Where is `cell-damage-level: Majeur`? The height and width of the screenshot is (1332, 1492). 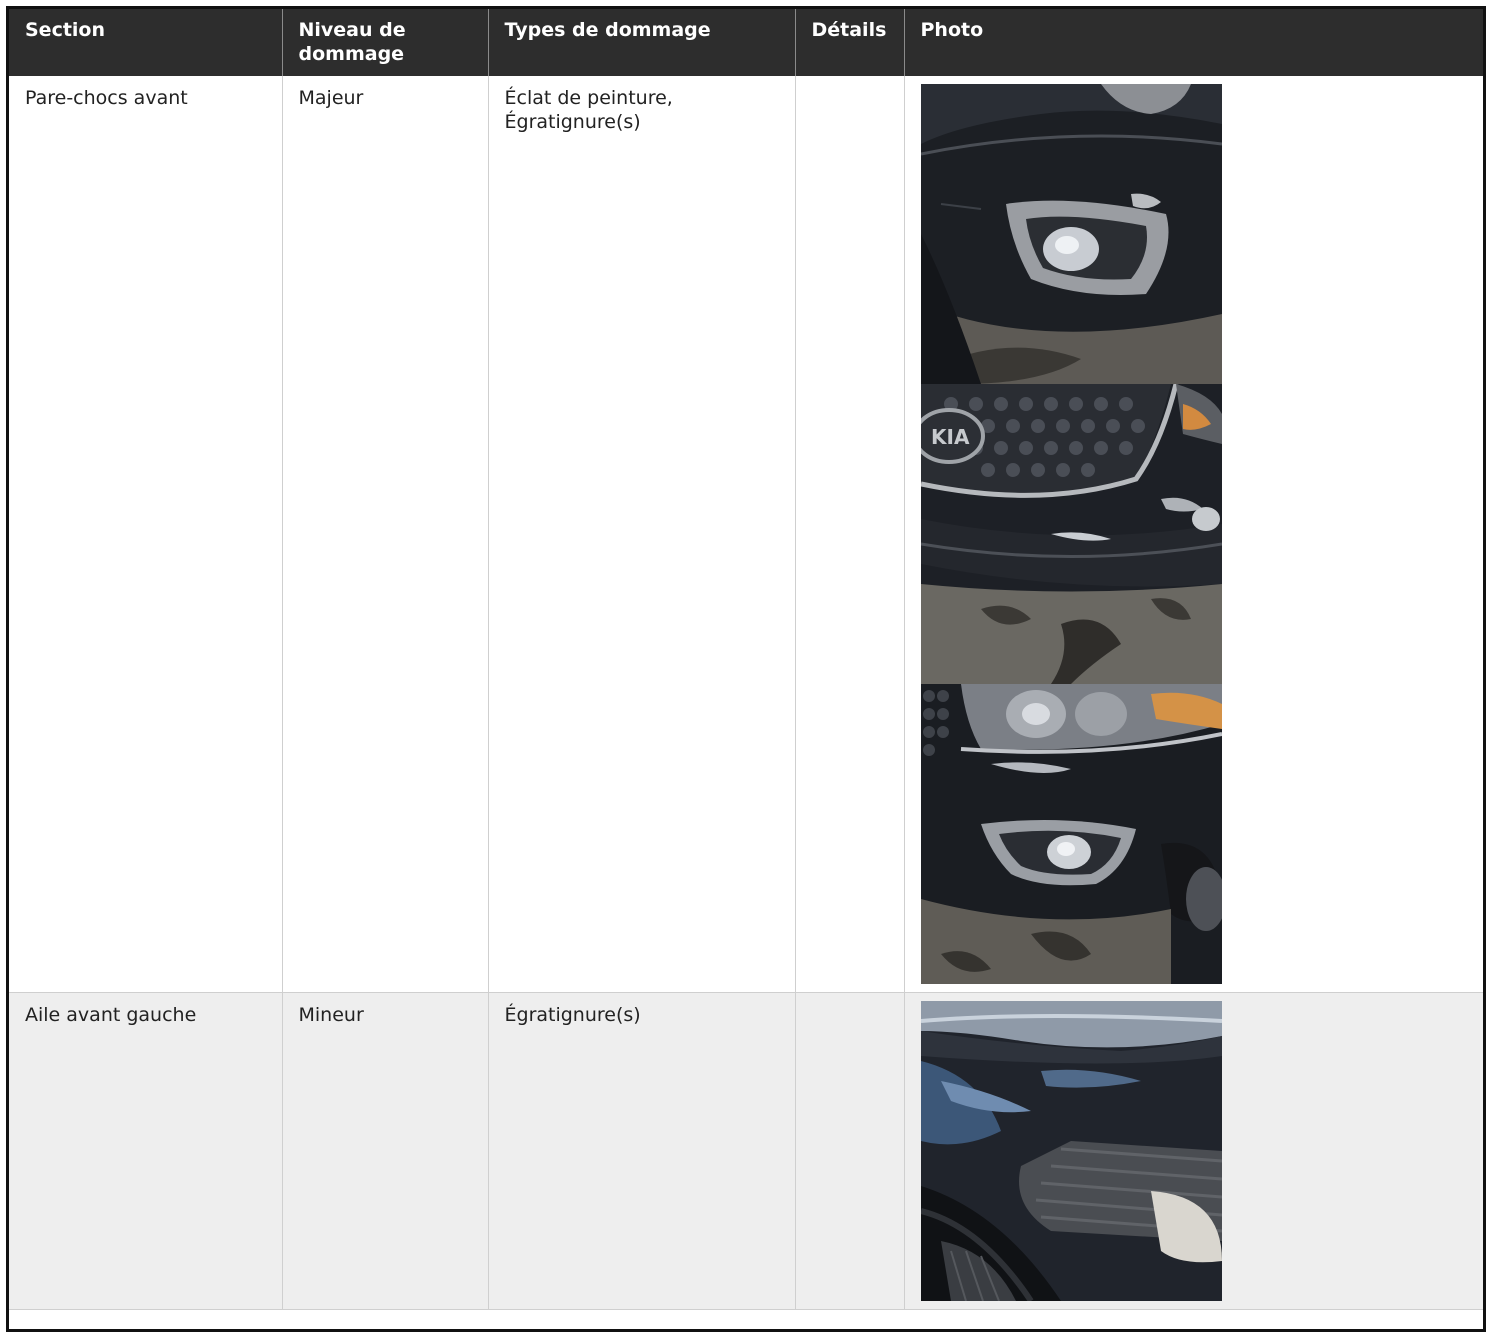
cell-damage-level: Majeur is located at coordinates (385, 534).